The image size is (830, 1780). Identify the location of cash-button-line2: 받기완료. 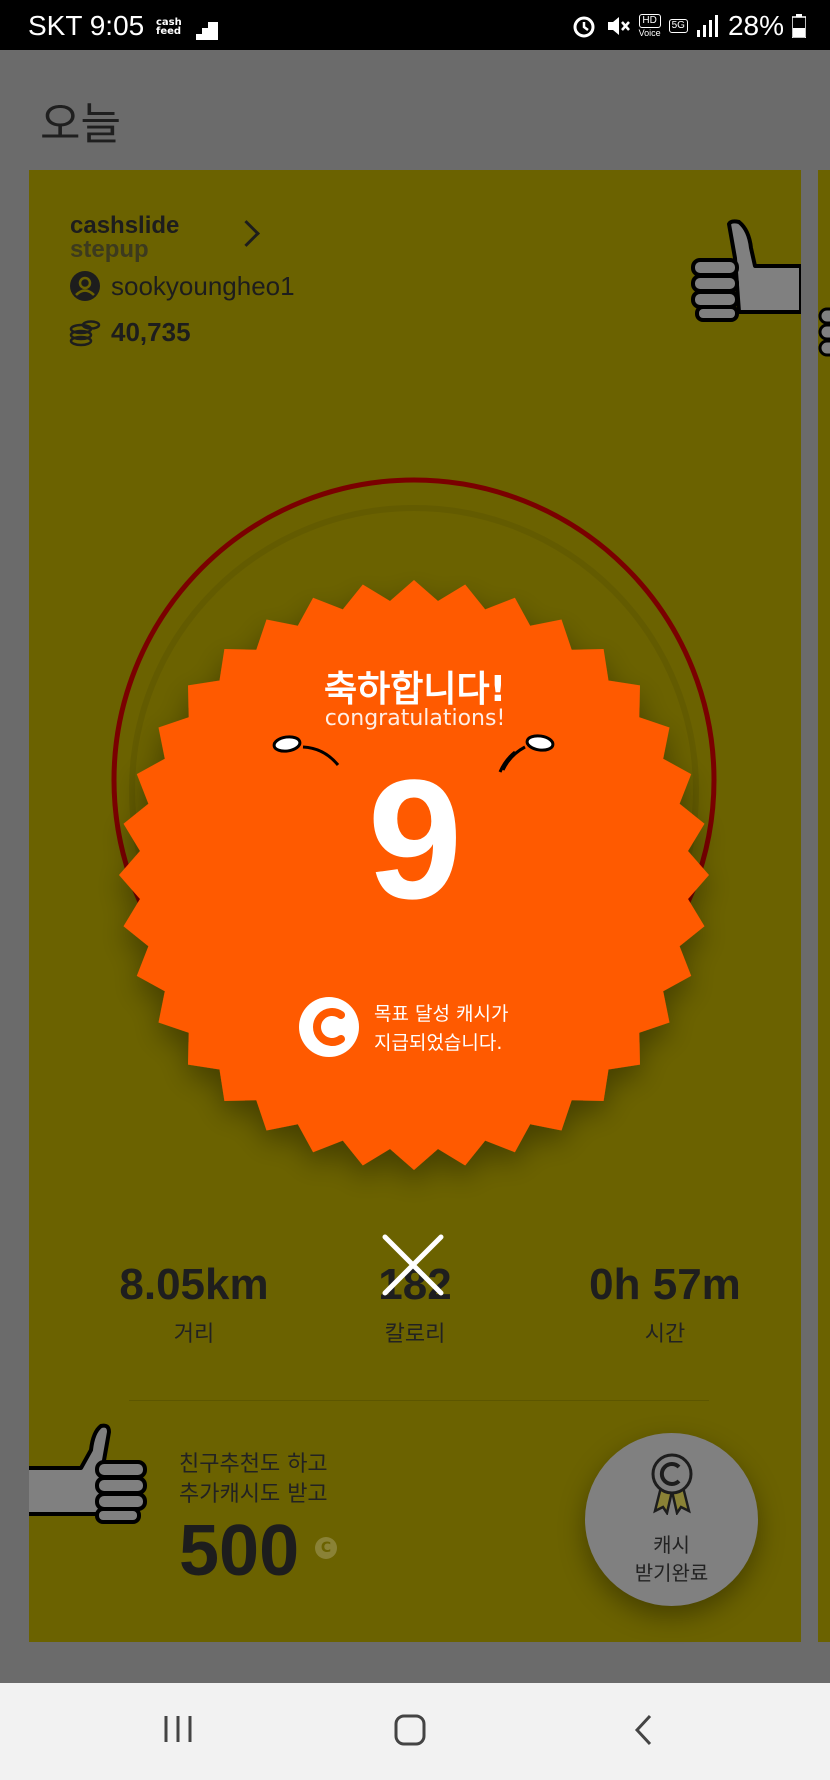
(671, 1573).